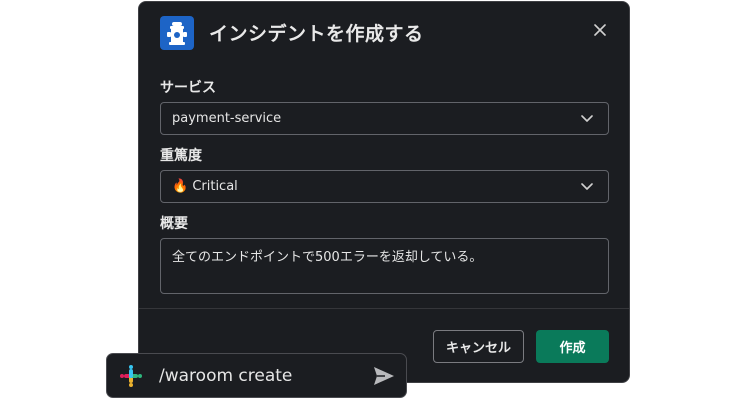  What do you see at coordinates (384, 308) in the screenshot?
I see `footer-divider` at bounding box center [384, 308].